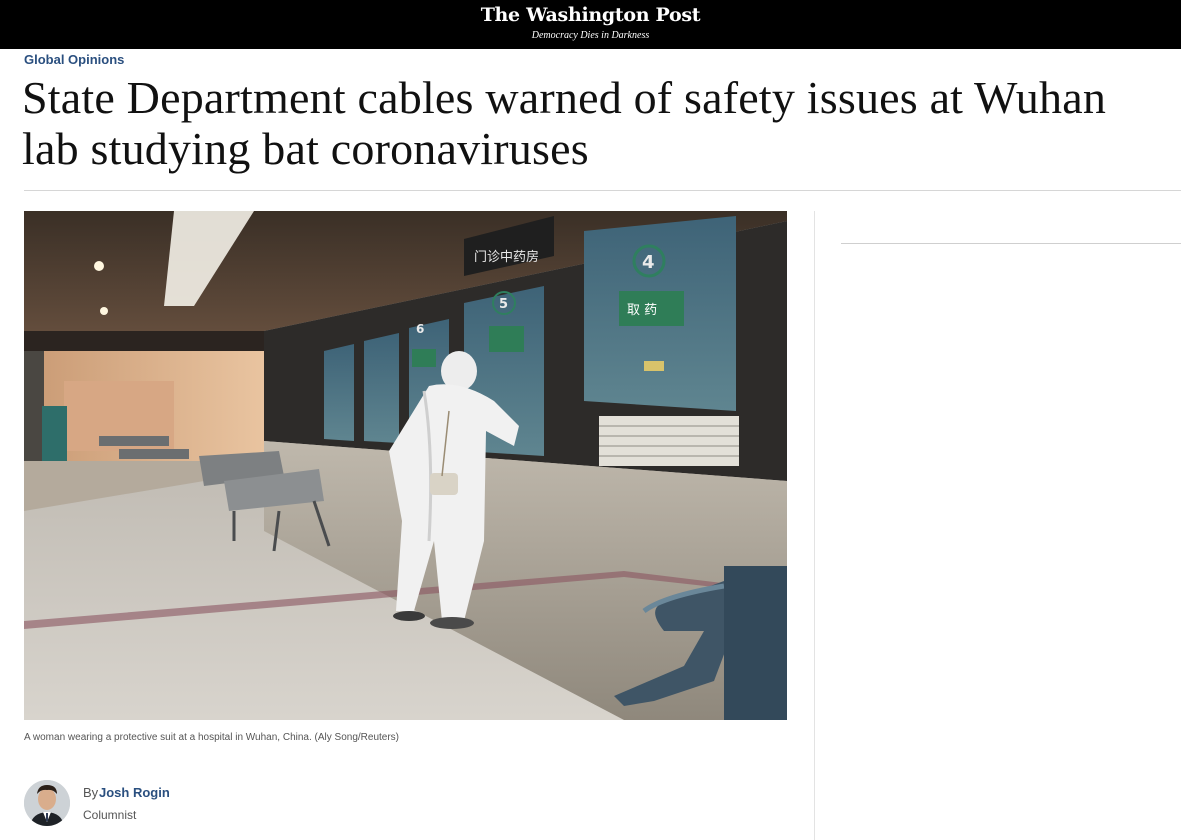 This screenshot has height=840, width=1181. I want to click on byline-prefix: By, so click(91, 792).